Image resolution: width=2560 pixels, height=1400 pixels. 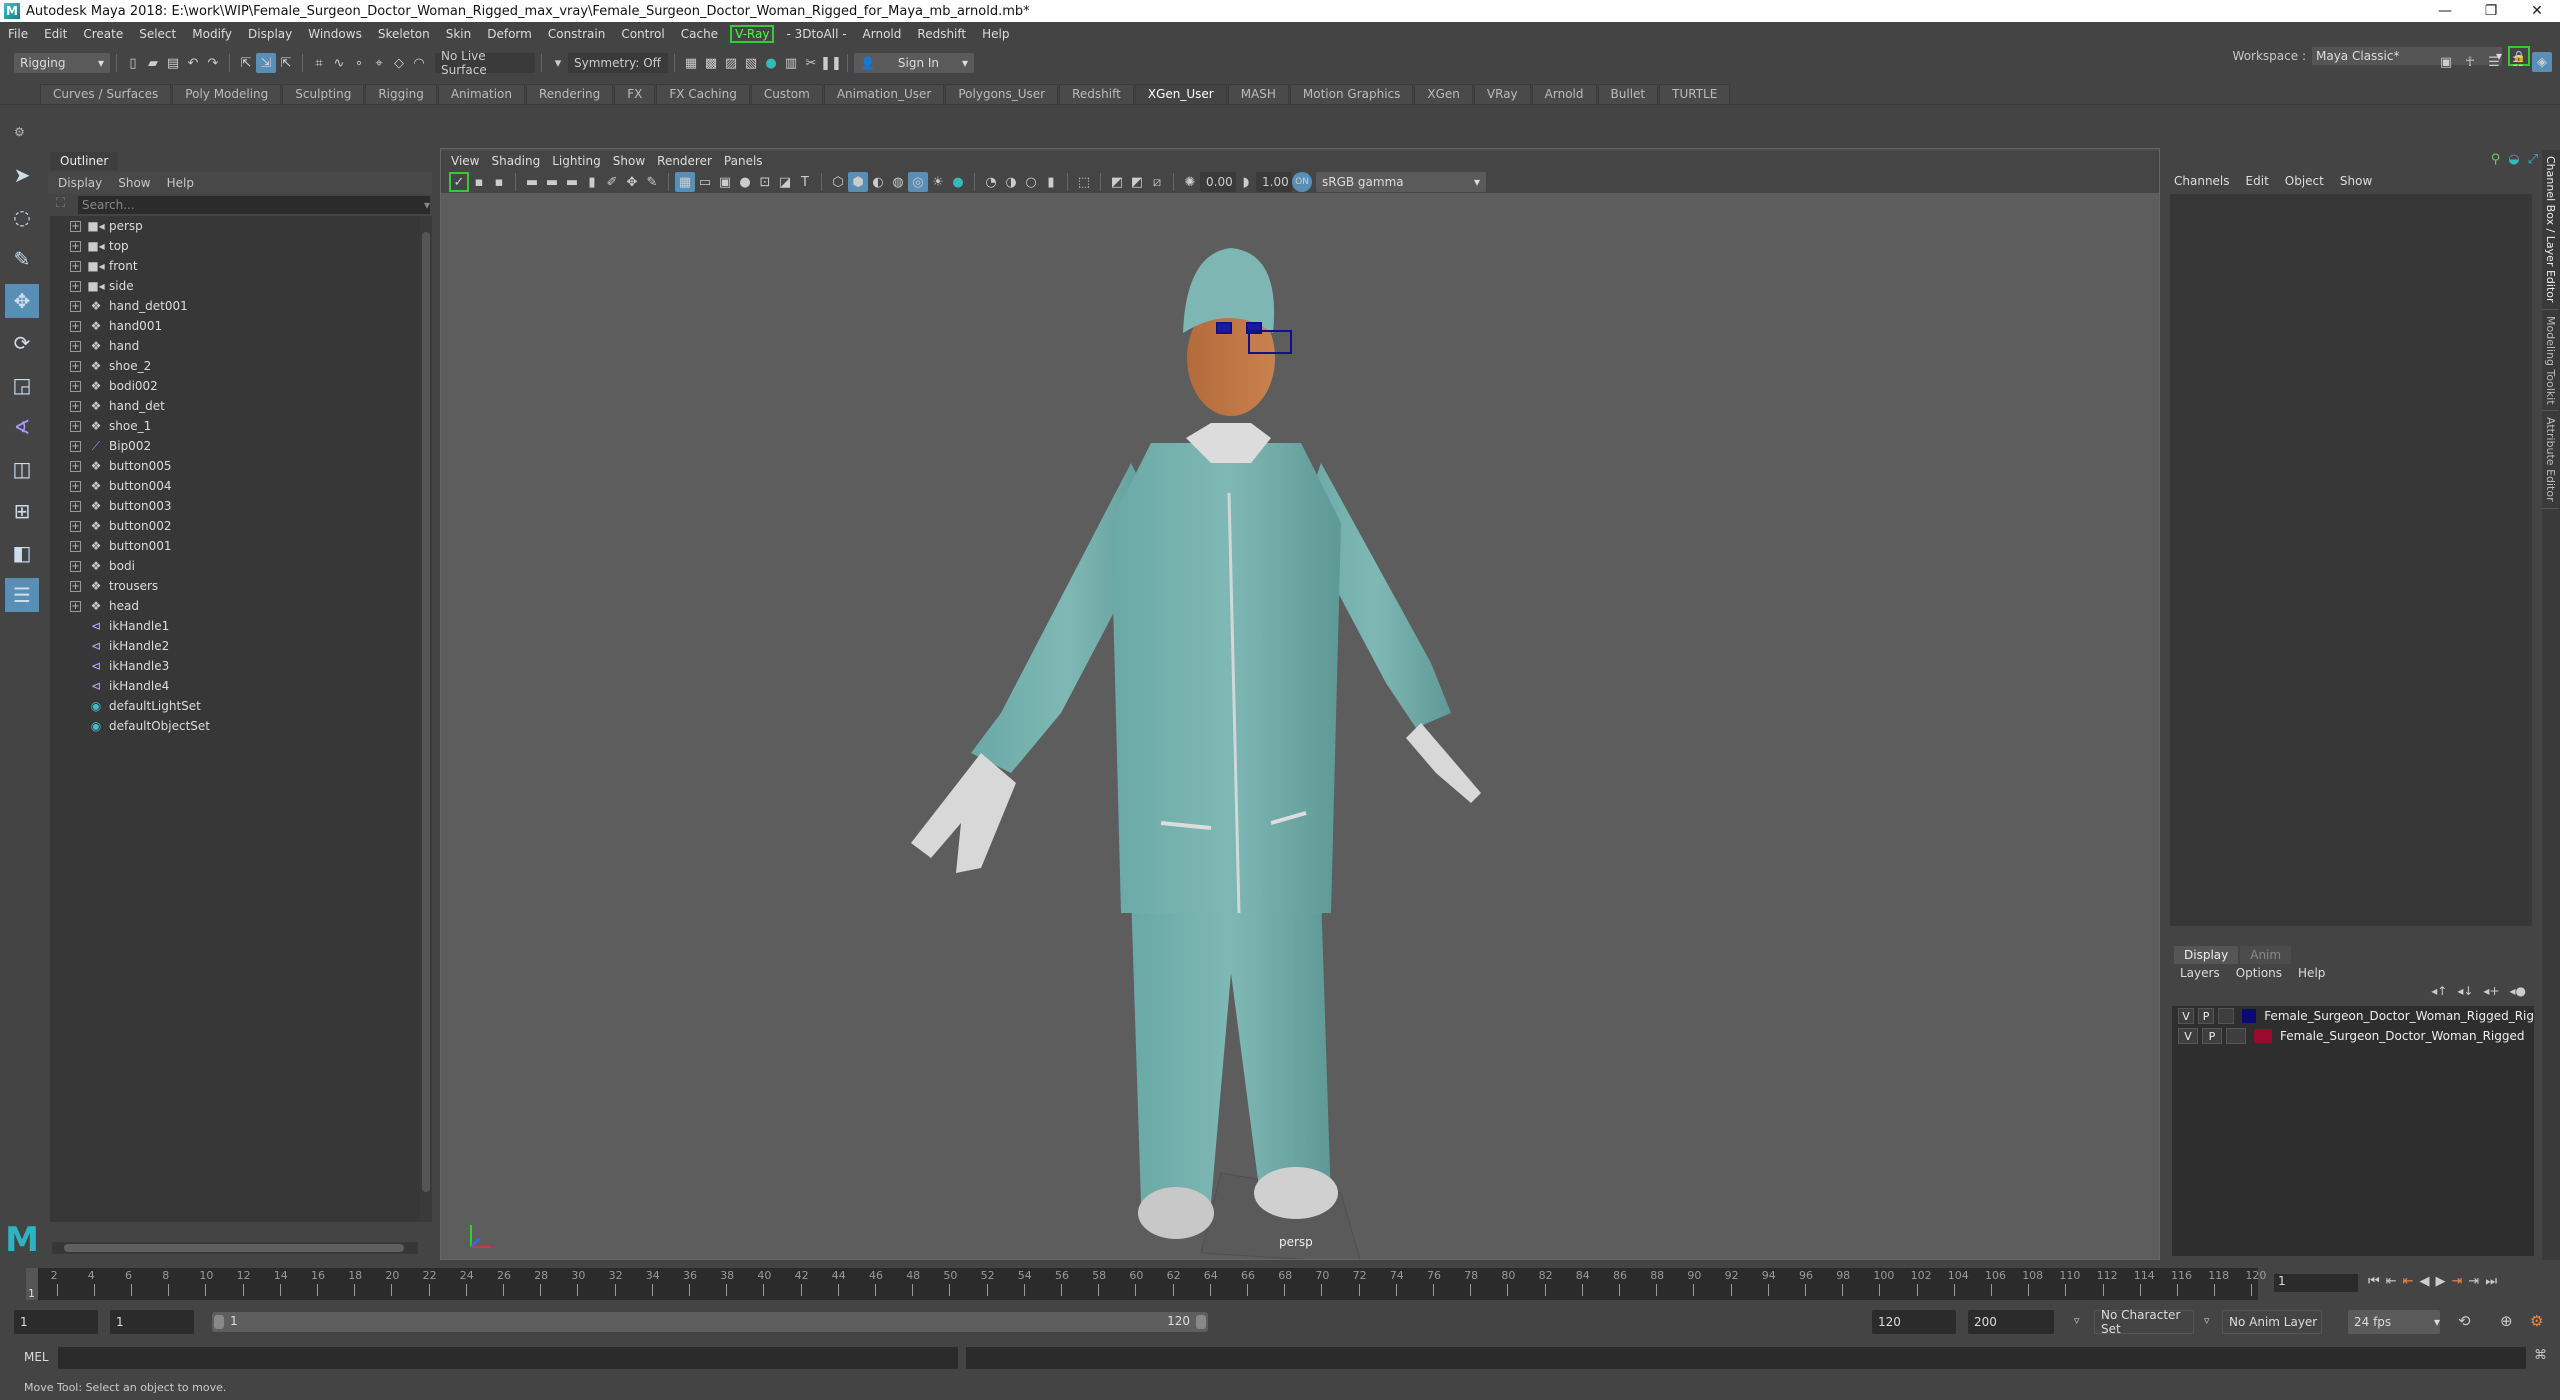 I want to click on scale-tool-icon: ◲, so click(x=22, y=385).